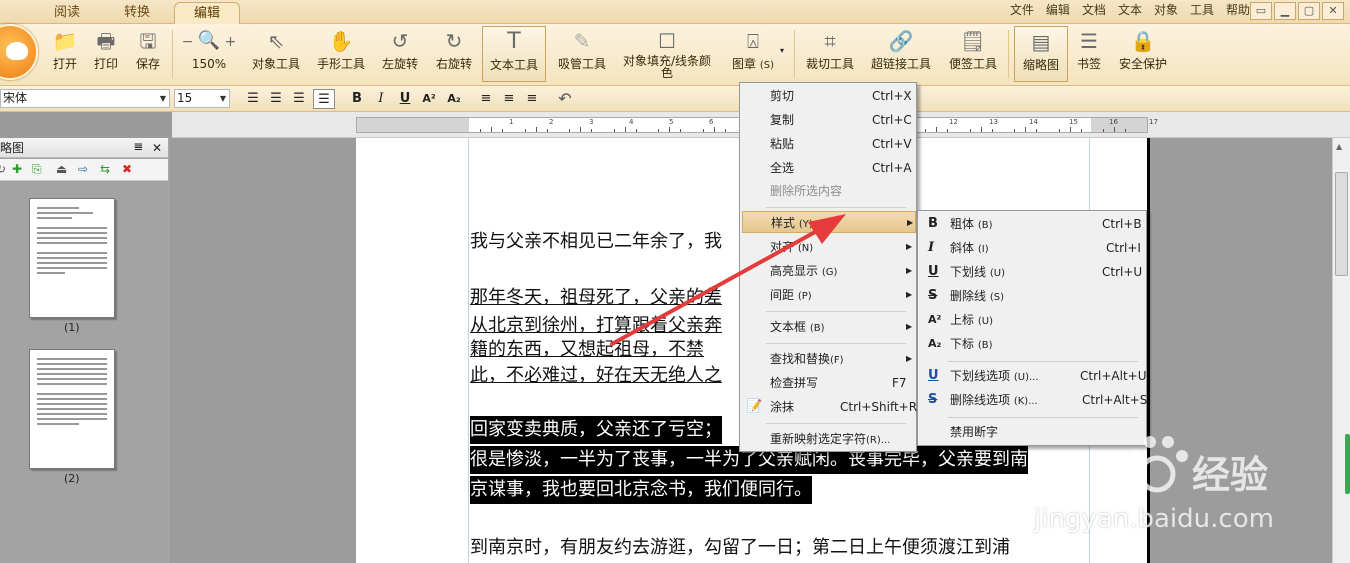 The width and height of the screenshot is (1350, 563). Describe the element at coordinates (1341, 224) in the screenshot. I see `scrollbar-thumb` at that location.